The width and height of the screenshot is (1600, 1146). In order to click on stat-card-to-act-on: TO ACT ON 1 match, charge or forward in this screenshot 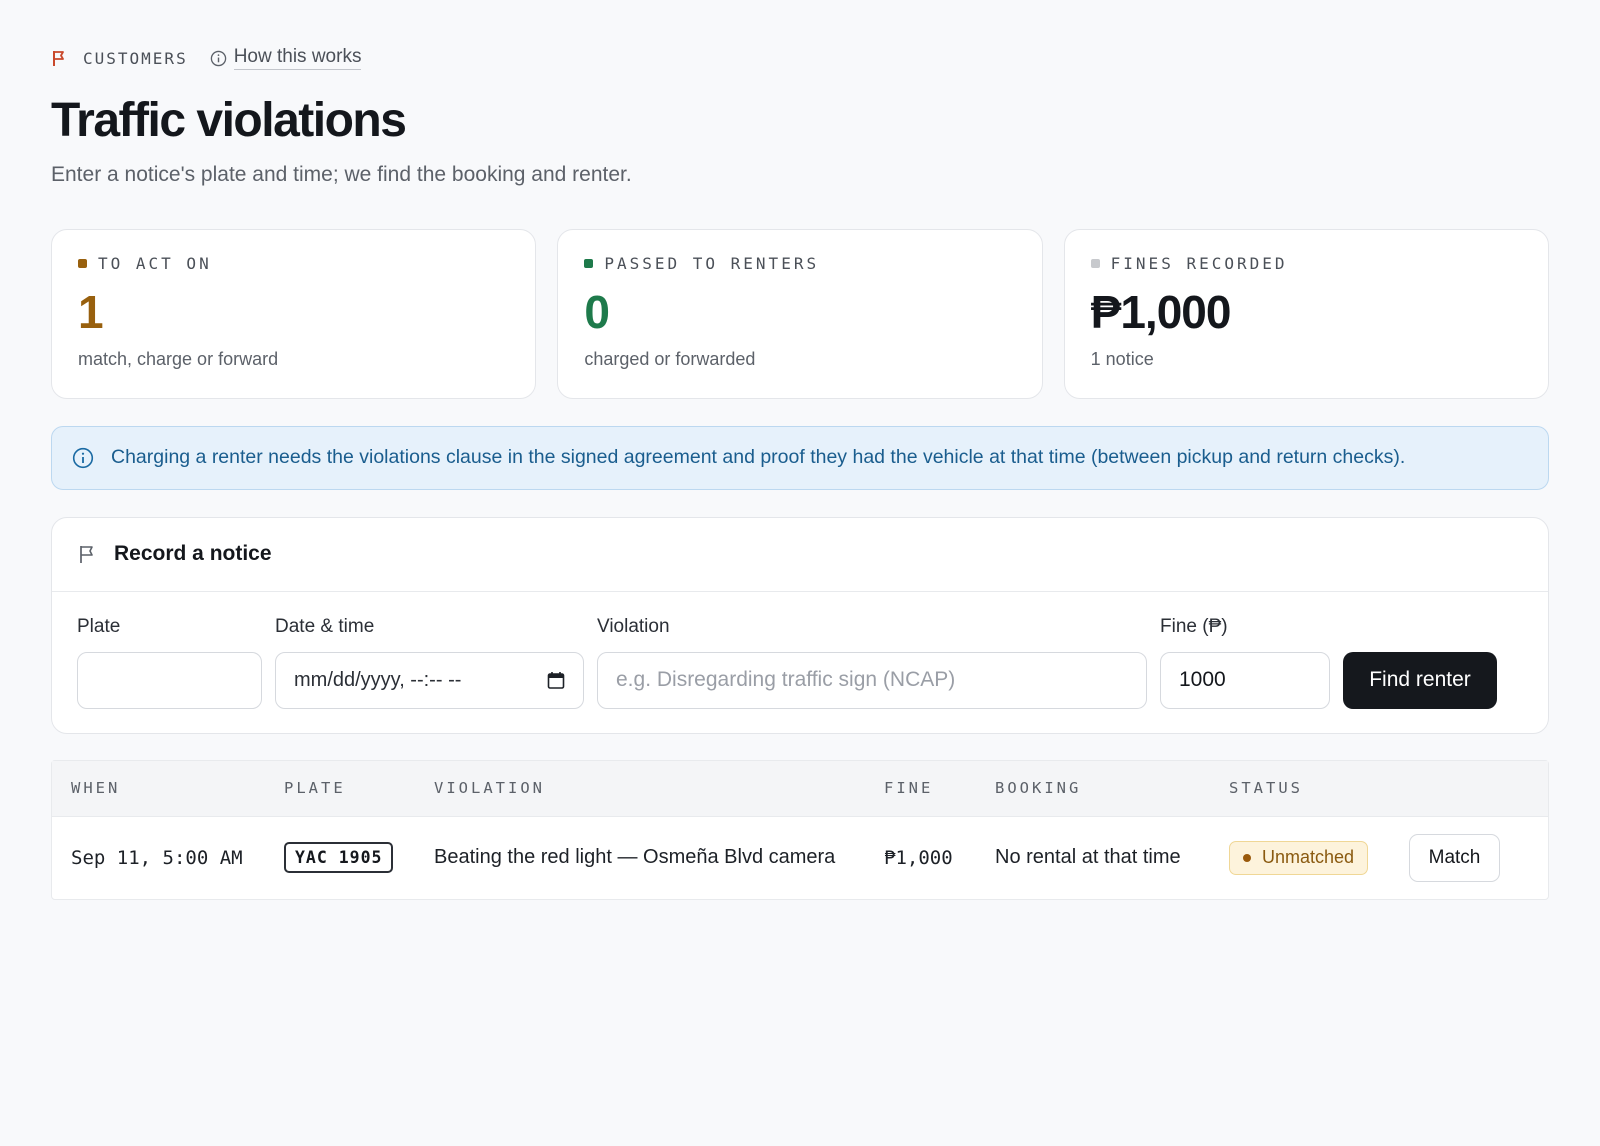, I will do `click(294, 313)`.